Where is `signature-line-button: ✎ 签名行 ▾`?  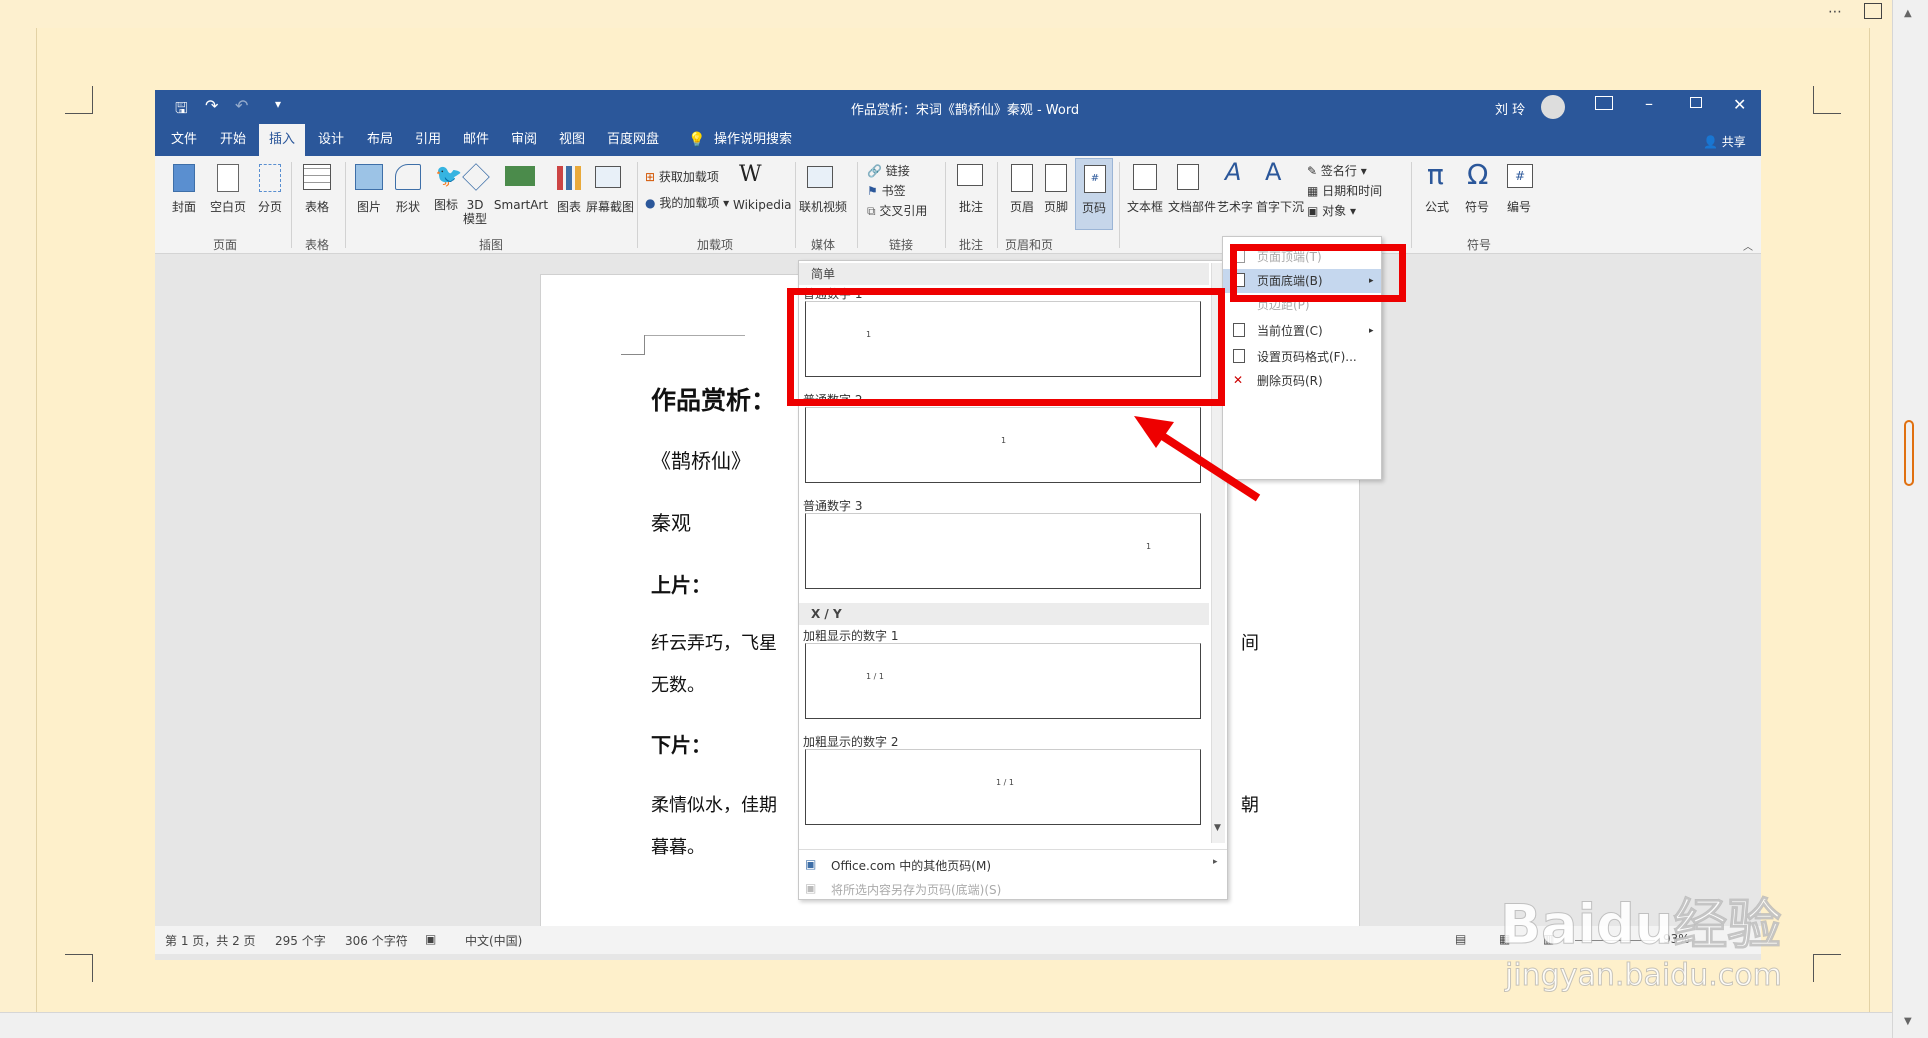
signature-line-button: ✎ 签名行 ▾ is located at coordinates (1337, 170).